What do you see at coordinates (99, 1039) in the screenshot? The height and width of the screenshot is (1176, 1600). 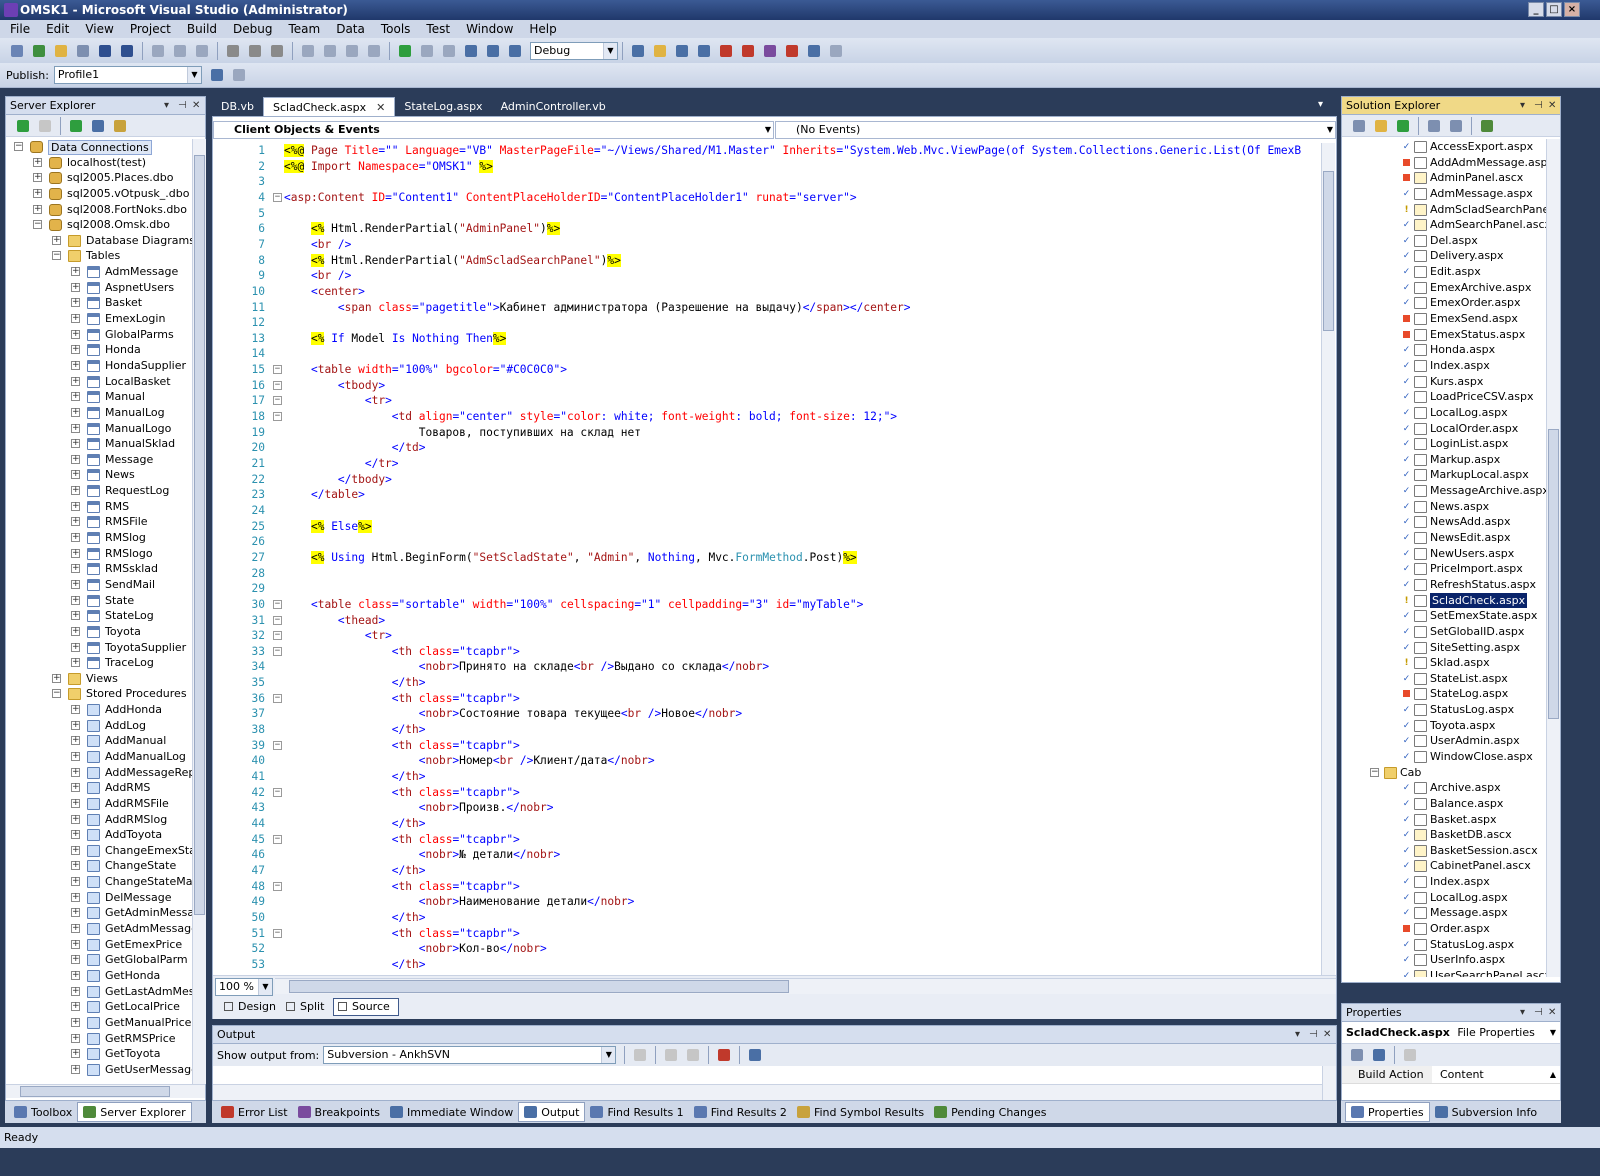 I see `tree-node: + GetRMSPrice` at bounding box center [99, 1039].